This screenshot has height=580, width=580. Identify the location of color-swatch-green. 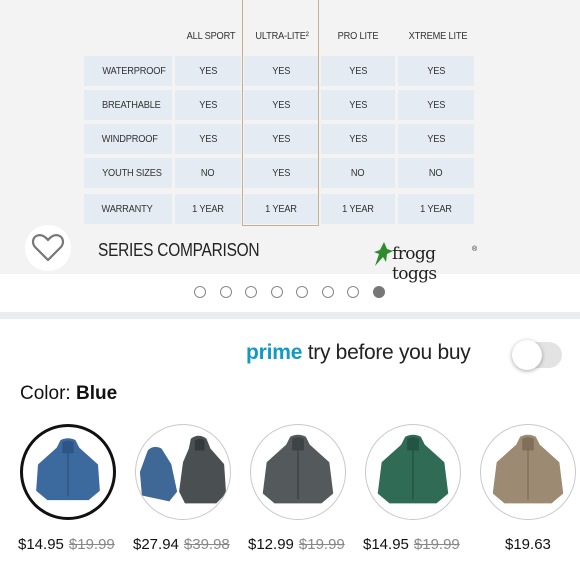
(413, 472).